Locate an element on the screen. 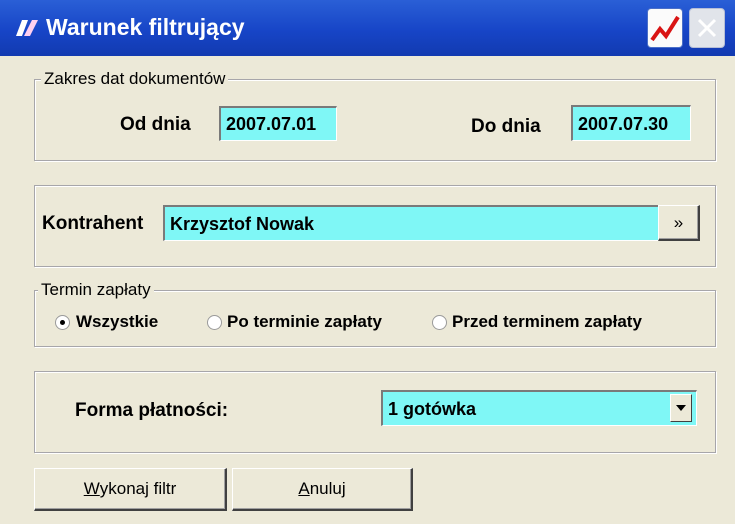 This screenshot has height=524, width=735. close-button is located at coordinates (707, 28).